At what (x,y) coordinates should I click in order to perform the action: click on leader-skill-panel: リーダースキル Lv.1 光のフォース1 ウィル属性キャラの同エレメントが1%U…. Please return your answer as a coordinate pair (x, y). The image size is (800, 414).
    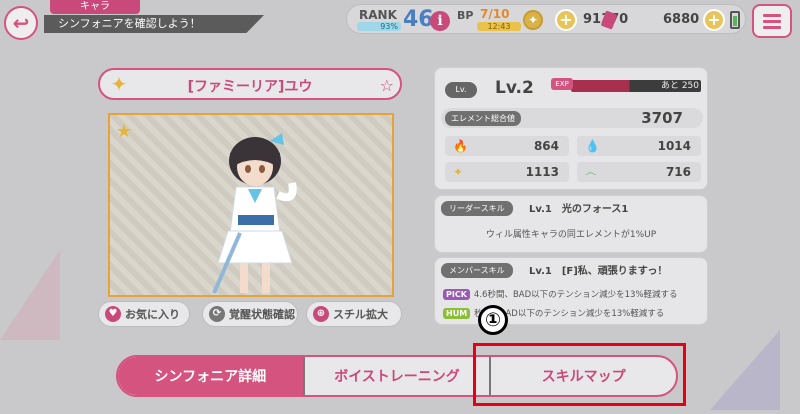
    Looking at the image, I should click on (571, 224).